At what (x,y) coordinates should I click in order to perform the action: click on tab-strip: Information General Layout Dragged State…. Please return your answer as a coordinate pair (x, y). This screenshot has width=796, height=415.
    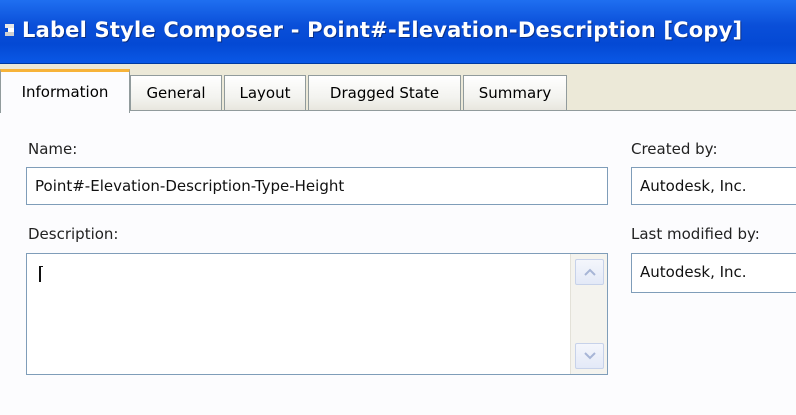
    Looking at the image, I should click on (398, 88).